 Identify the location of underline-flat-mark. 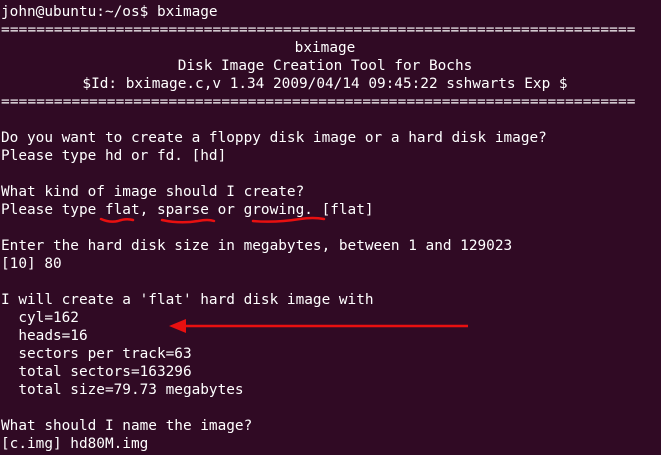
(117, 220).